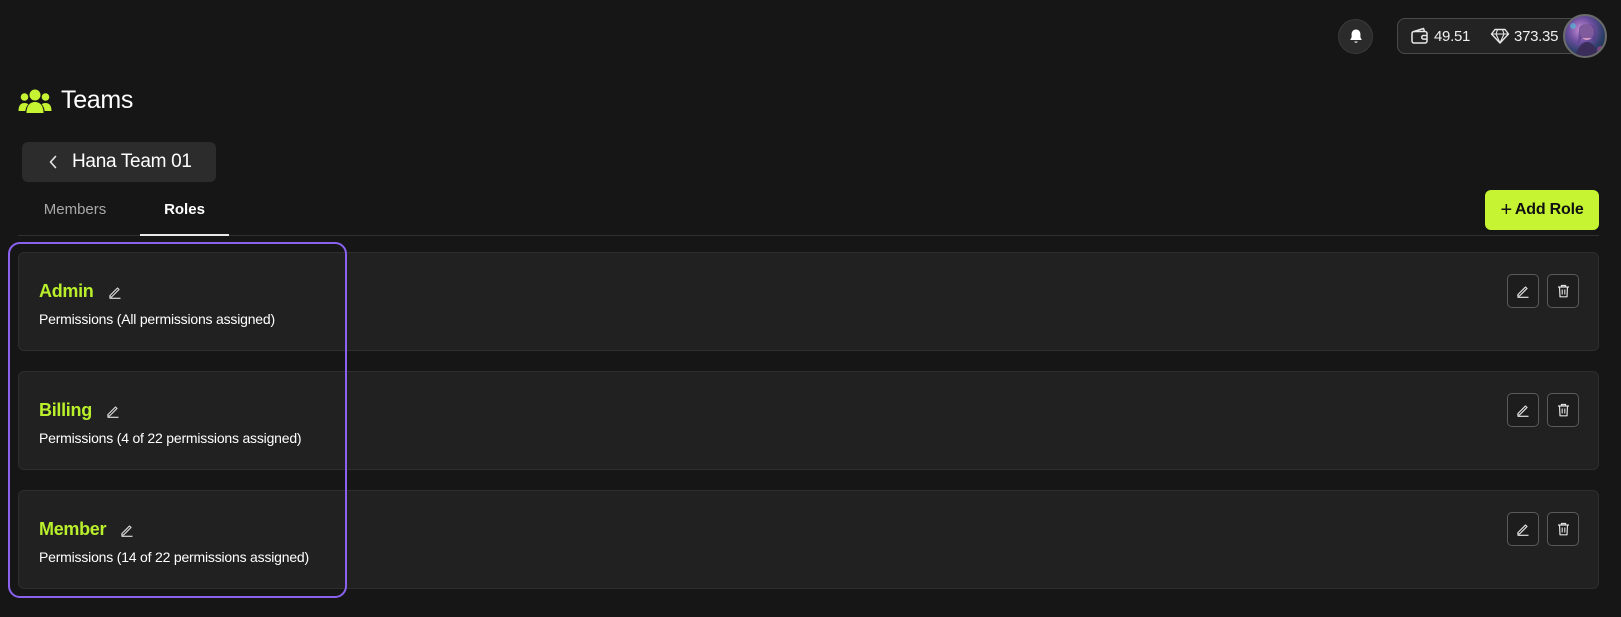 This screenshot has height=617, width=1621. I want to click on chevron-left-icon, so click(53, 162).